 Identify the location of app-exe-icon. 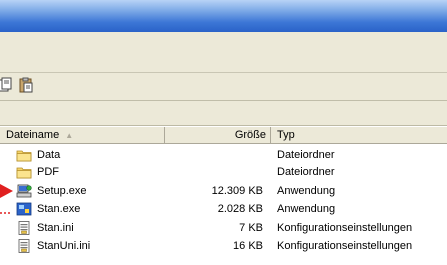
(24, 209).